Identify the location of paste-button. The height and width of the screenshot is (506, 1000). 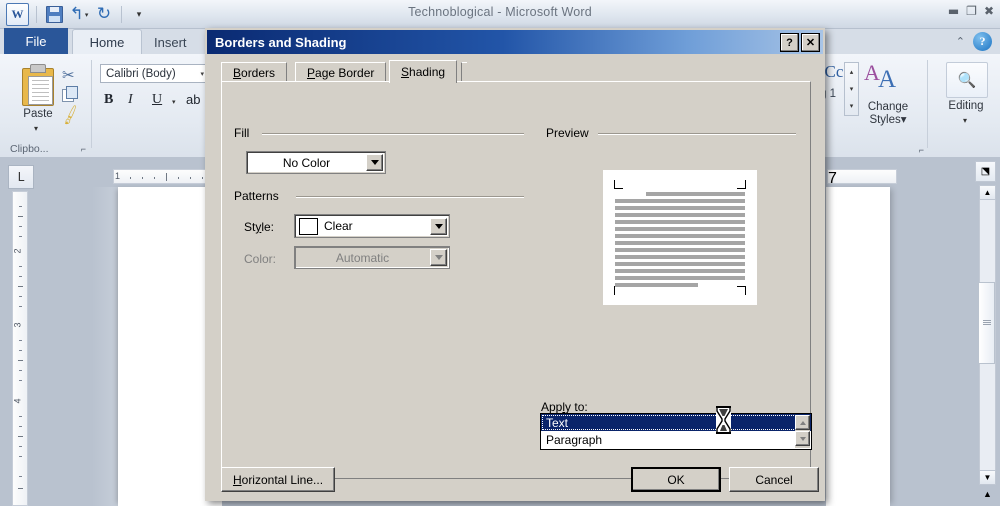
(38, 85).